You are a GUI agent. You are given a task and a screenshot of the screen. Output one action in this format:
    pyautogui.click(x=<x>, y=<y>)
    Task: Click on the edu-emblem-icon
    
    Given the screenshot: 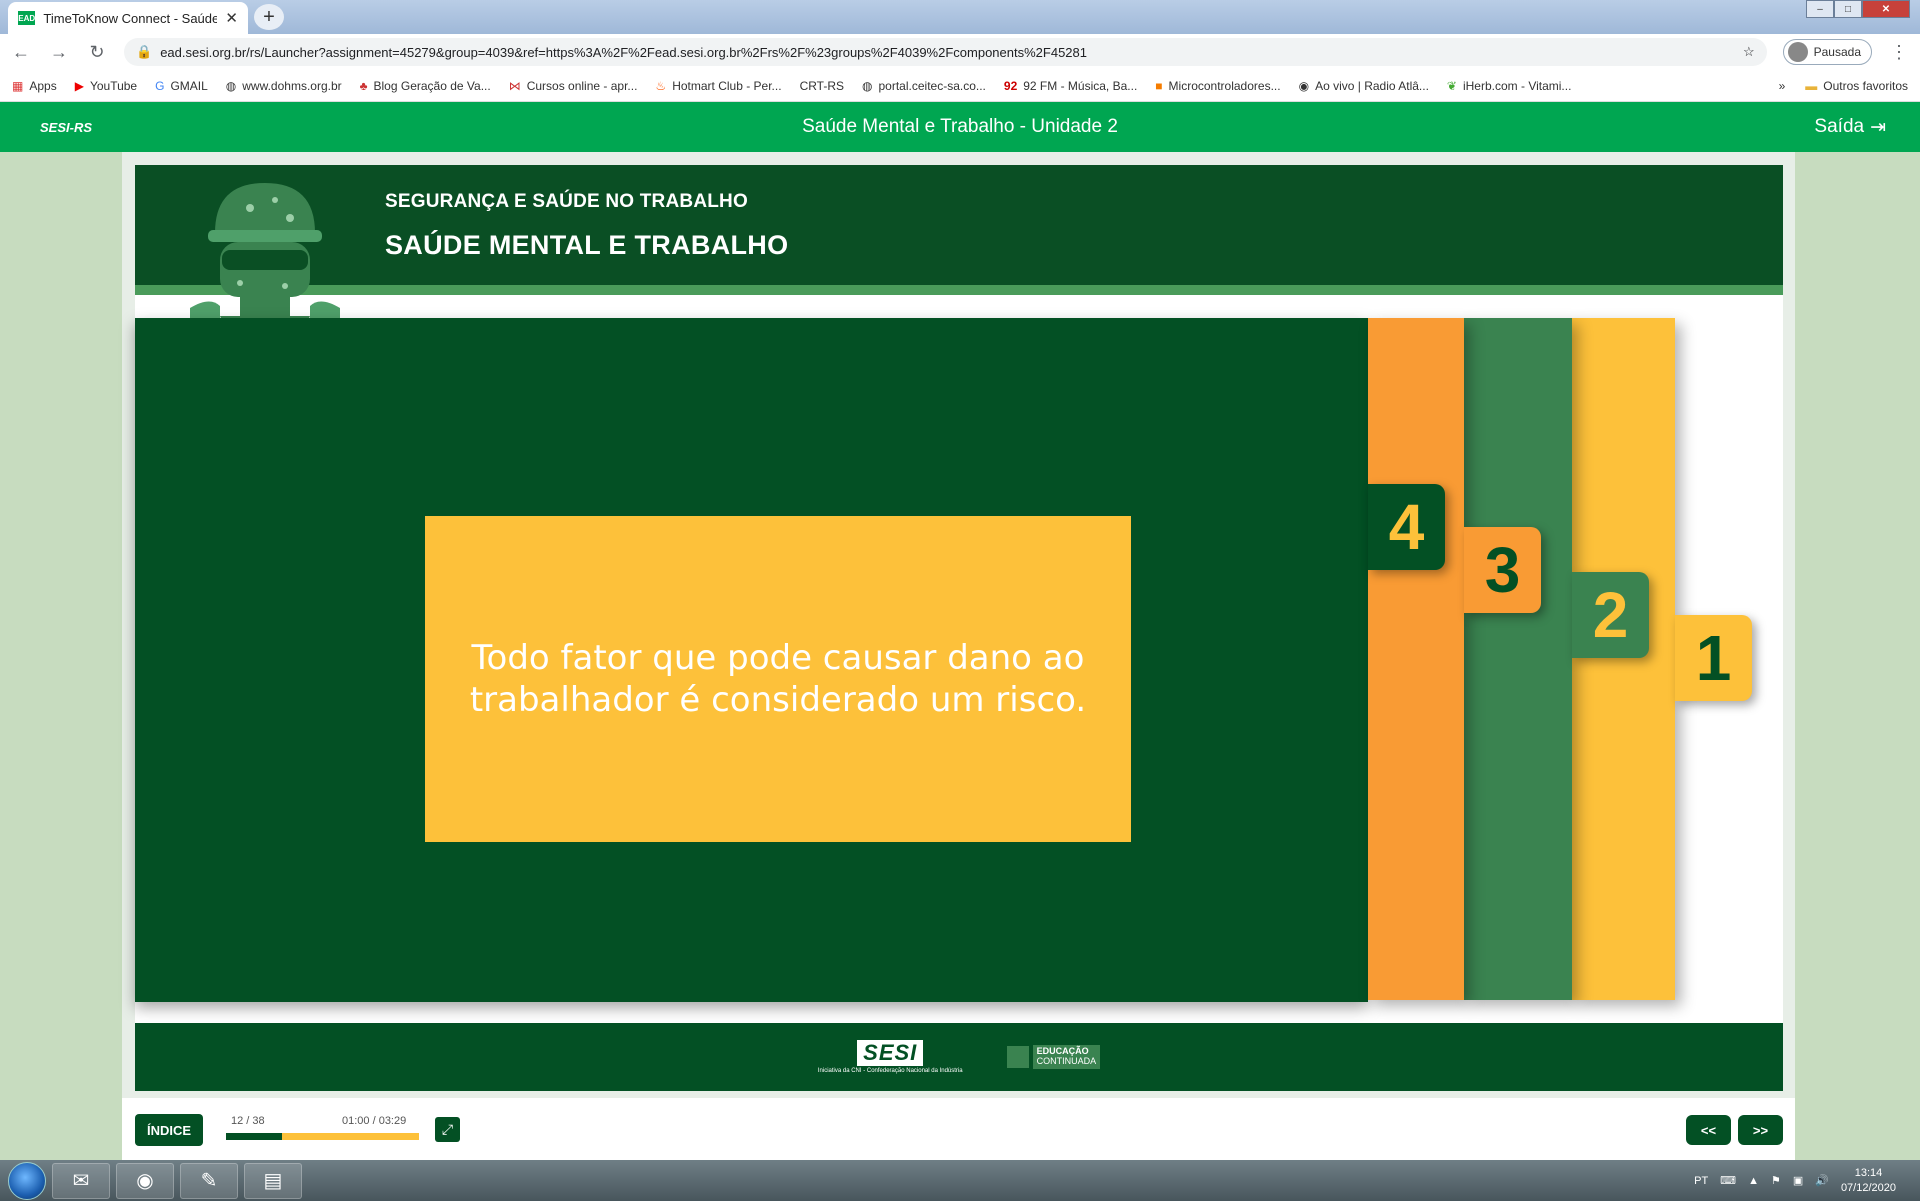 What is the action you would take?
    pyautogui.click(x=1017, y=1057)
    